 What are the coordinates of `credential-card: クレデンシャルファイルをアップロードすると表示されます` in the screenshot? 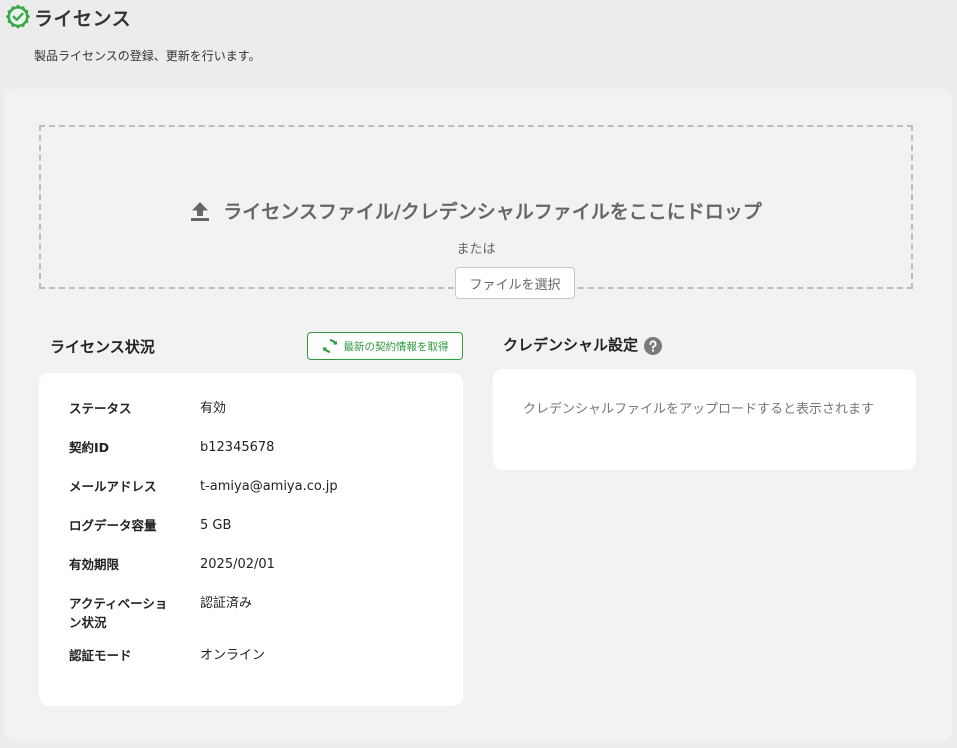 It's located at (704, 419).